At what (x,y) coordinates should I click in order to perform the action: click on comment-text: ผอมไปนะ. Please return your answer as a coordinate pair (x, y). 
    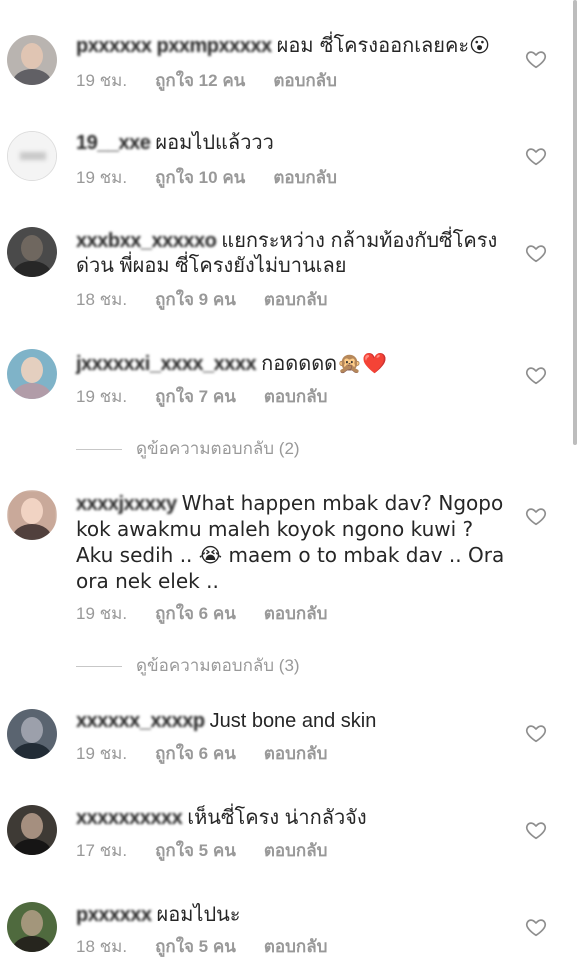
    Looking at the image, I should click on (198, 915).